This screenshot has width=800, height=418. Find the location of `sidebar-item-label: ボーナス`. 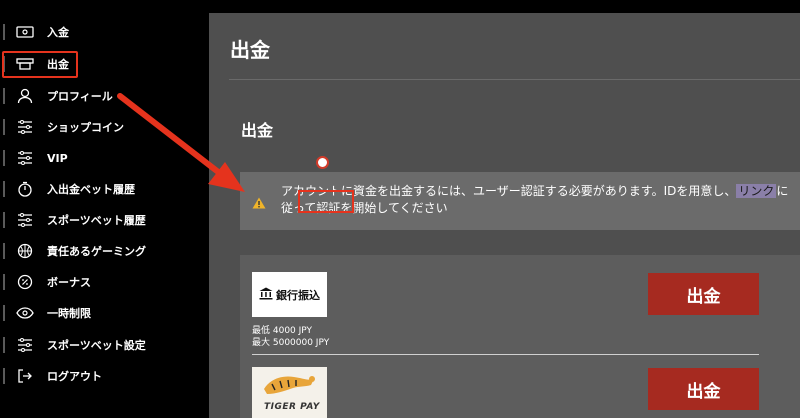

sidebar-item-label: ボーナス is located at coordinates (69, 282).